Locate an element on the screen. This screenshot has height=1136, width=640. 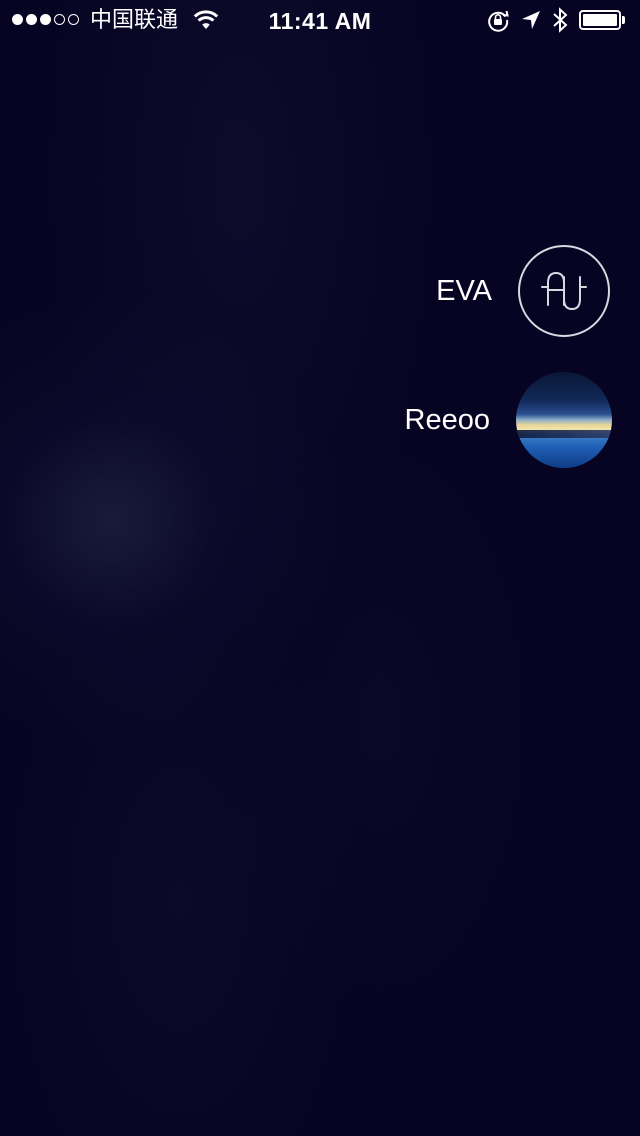
account-item-eva: EVA is located at coordinates (523, 291).